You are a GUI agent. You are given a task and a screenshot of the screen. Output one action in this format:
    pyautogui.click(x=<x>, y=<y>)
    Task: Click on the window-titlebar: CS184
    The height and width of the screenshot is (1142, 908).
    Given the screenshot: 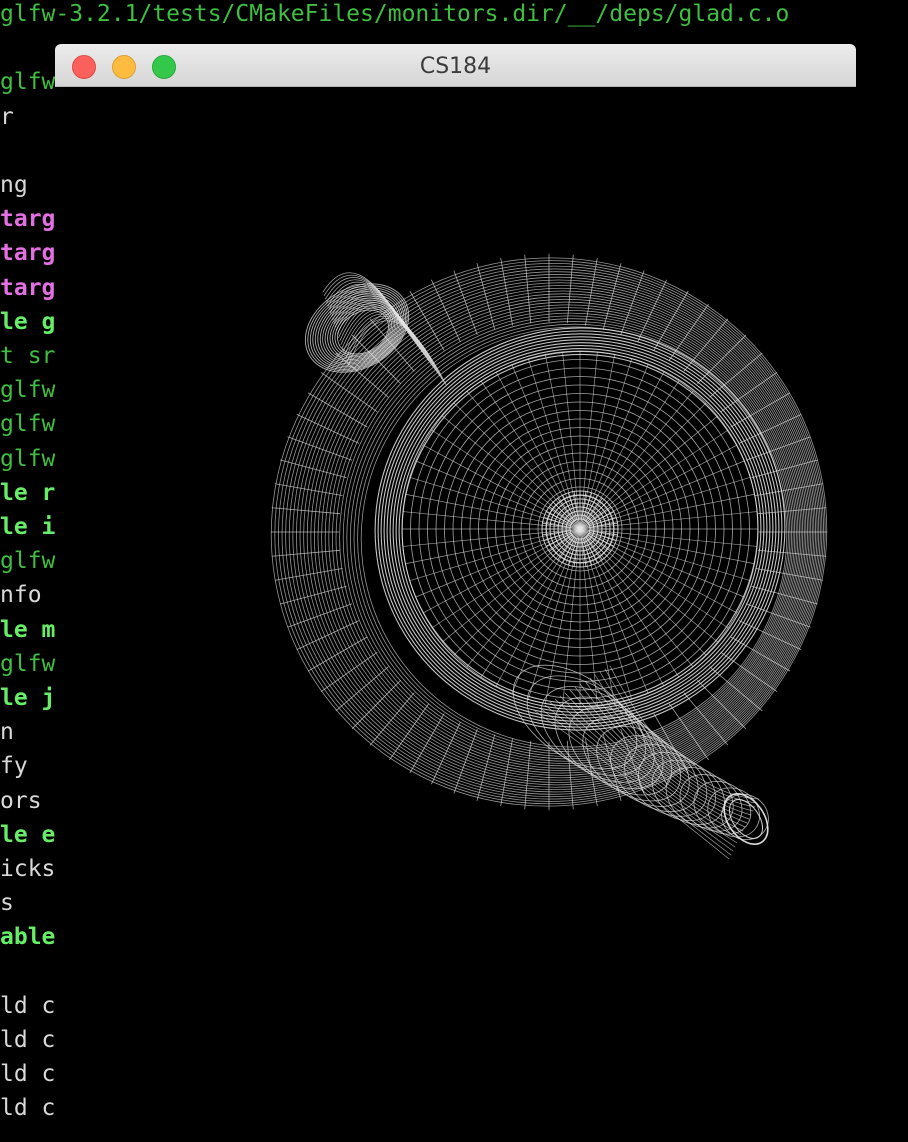 What is the action you would take?
    pyautogui.click(x=455, y=65)
    